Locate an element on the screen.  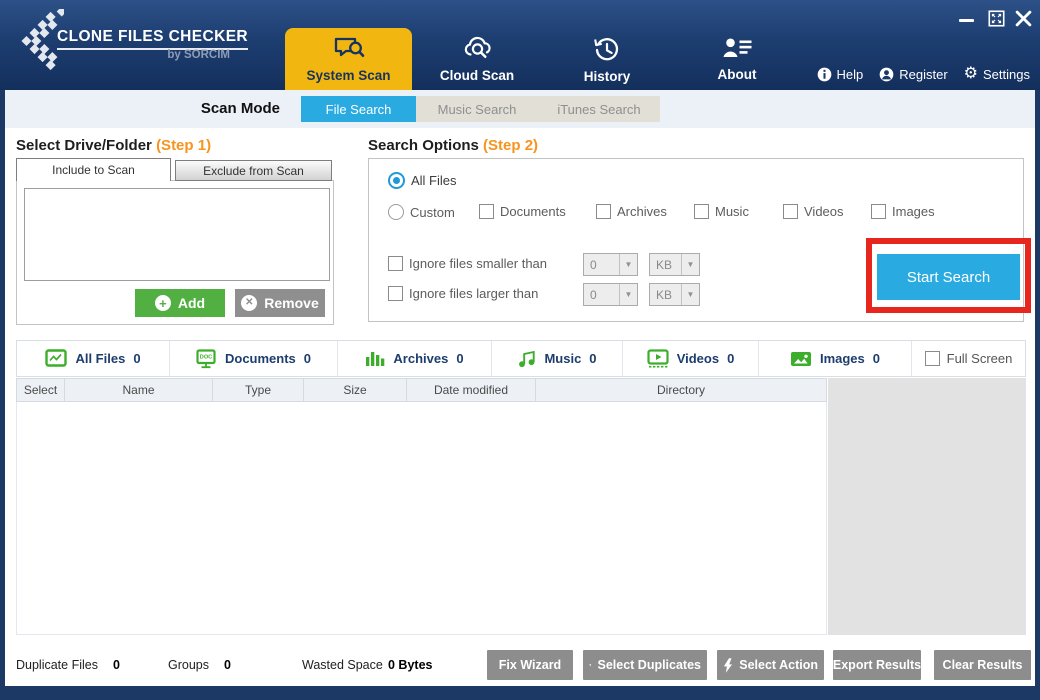
duplicate-files-label: Duplicate Files is located at coordinates (57, 665).